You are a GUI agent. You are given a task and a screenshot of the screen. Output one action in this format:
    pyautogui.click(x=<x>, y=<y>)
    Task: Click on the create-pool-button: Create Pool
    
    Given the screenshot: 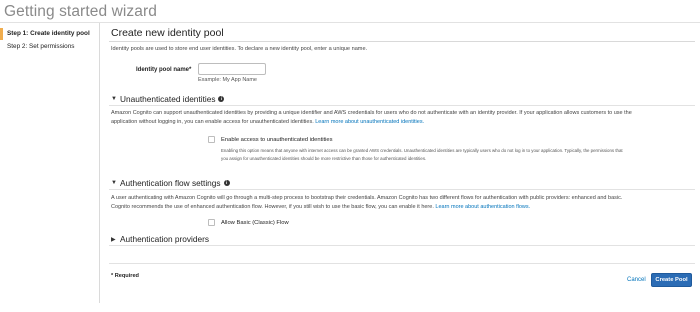 What is the action you would take?
    pyautogui.click(x=671, y=280)
    